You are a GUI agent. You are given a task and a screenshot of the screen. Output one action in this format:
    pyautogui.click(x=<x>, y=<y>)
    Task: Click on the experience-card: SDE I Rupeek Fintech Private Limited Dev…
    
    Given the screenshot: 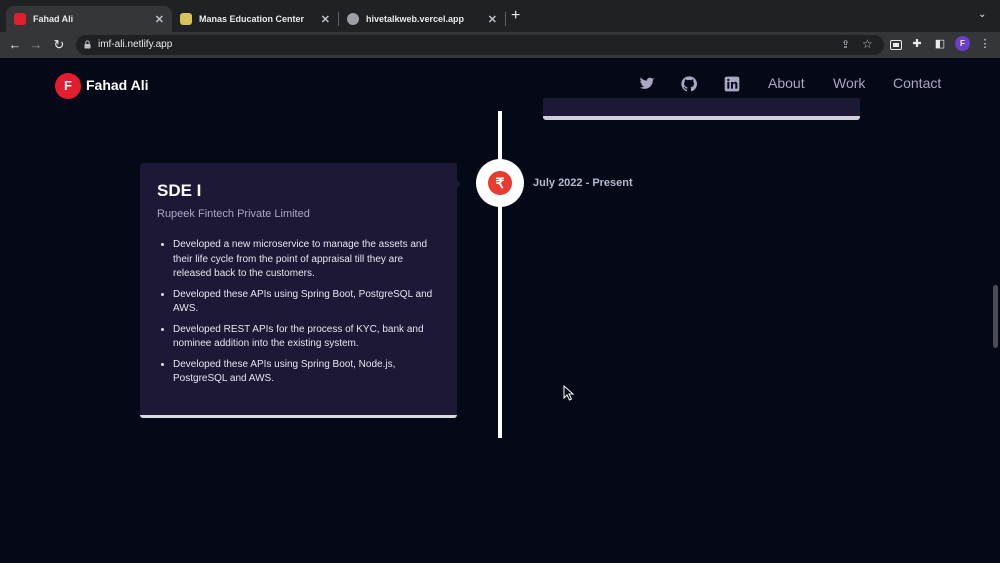 What is the action you would take?
    pyautogui.click(x=298, y=290)
    